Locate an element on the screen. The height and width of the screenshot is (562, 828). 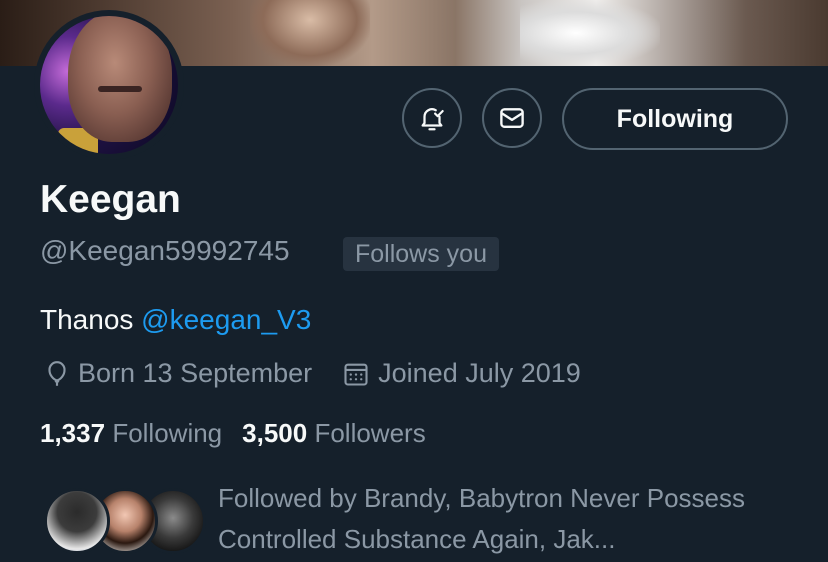
follow-stats: 1,337 Following 3,500 Followers is located at coordinates (243, 433).